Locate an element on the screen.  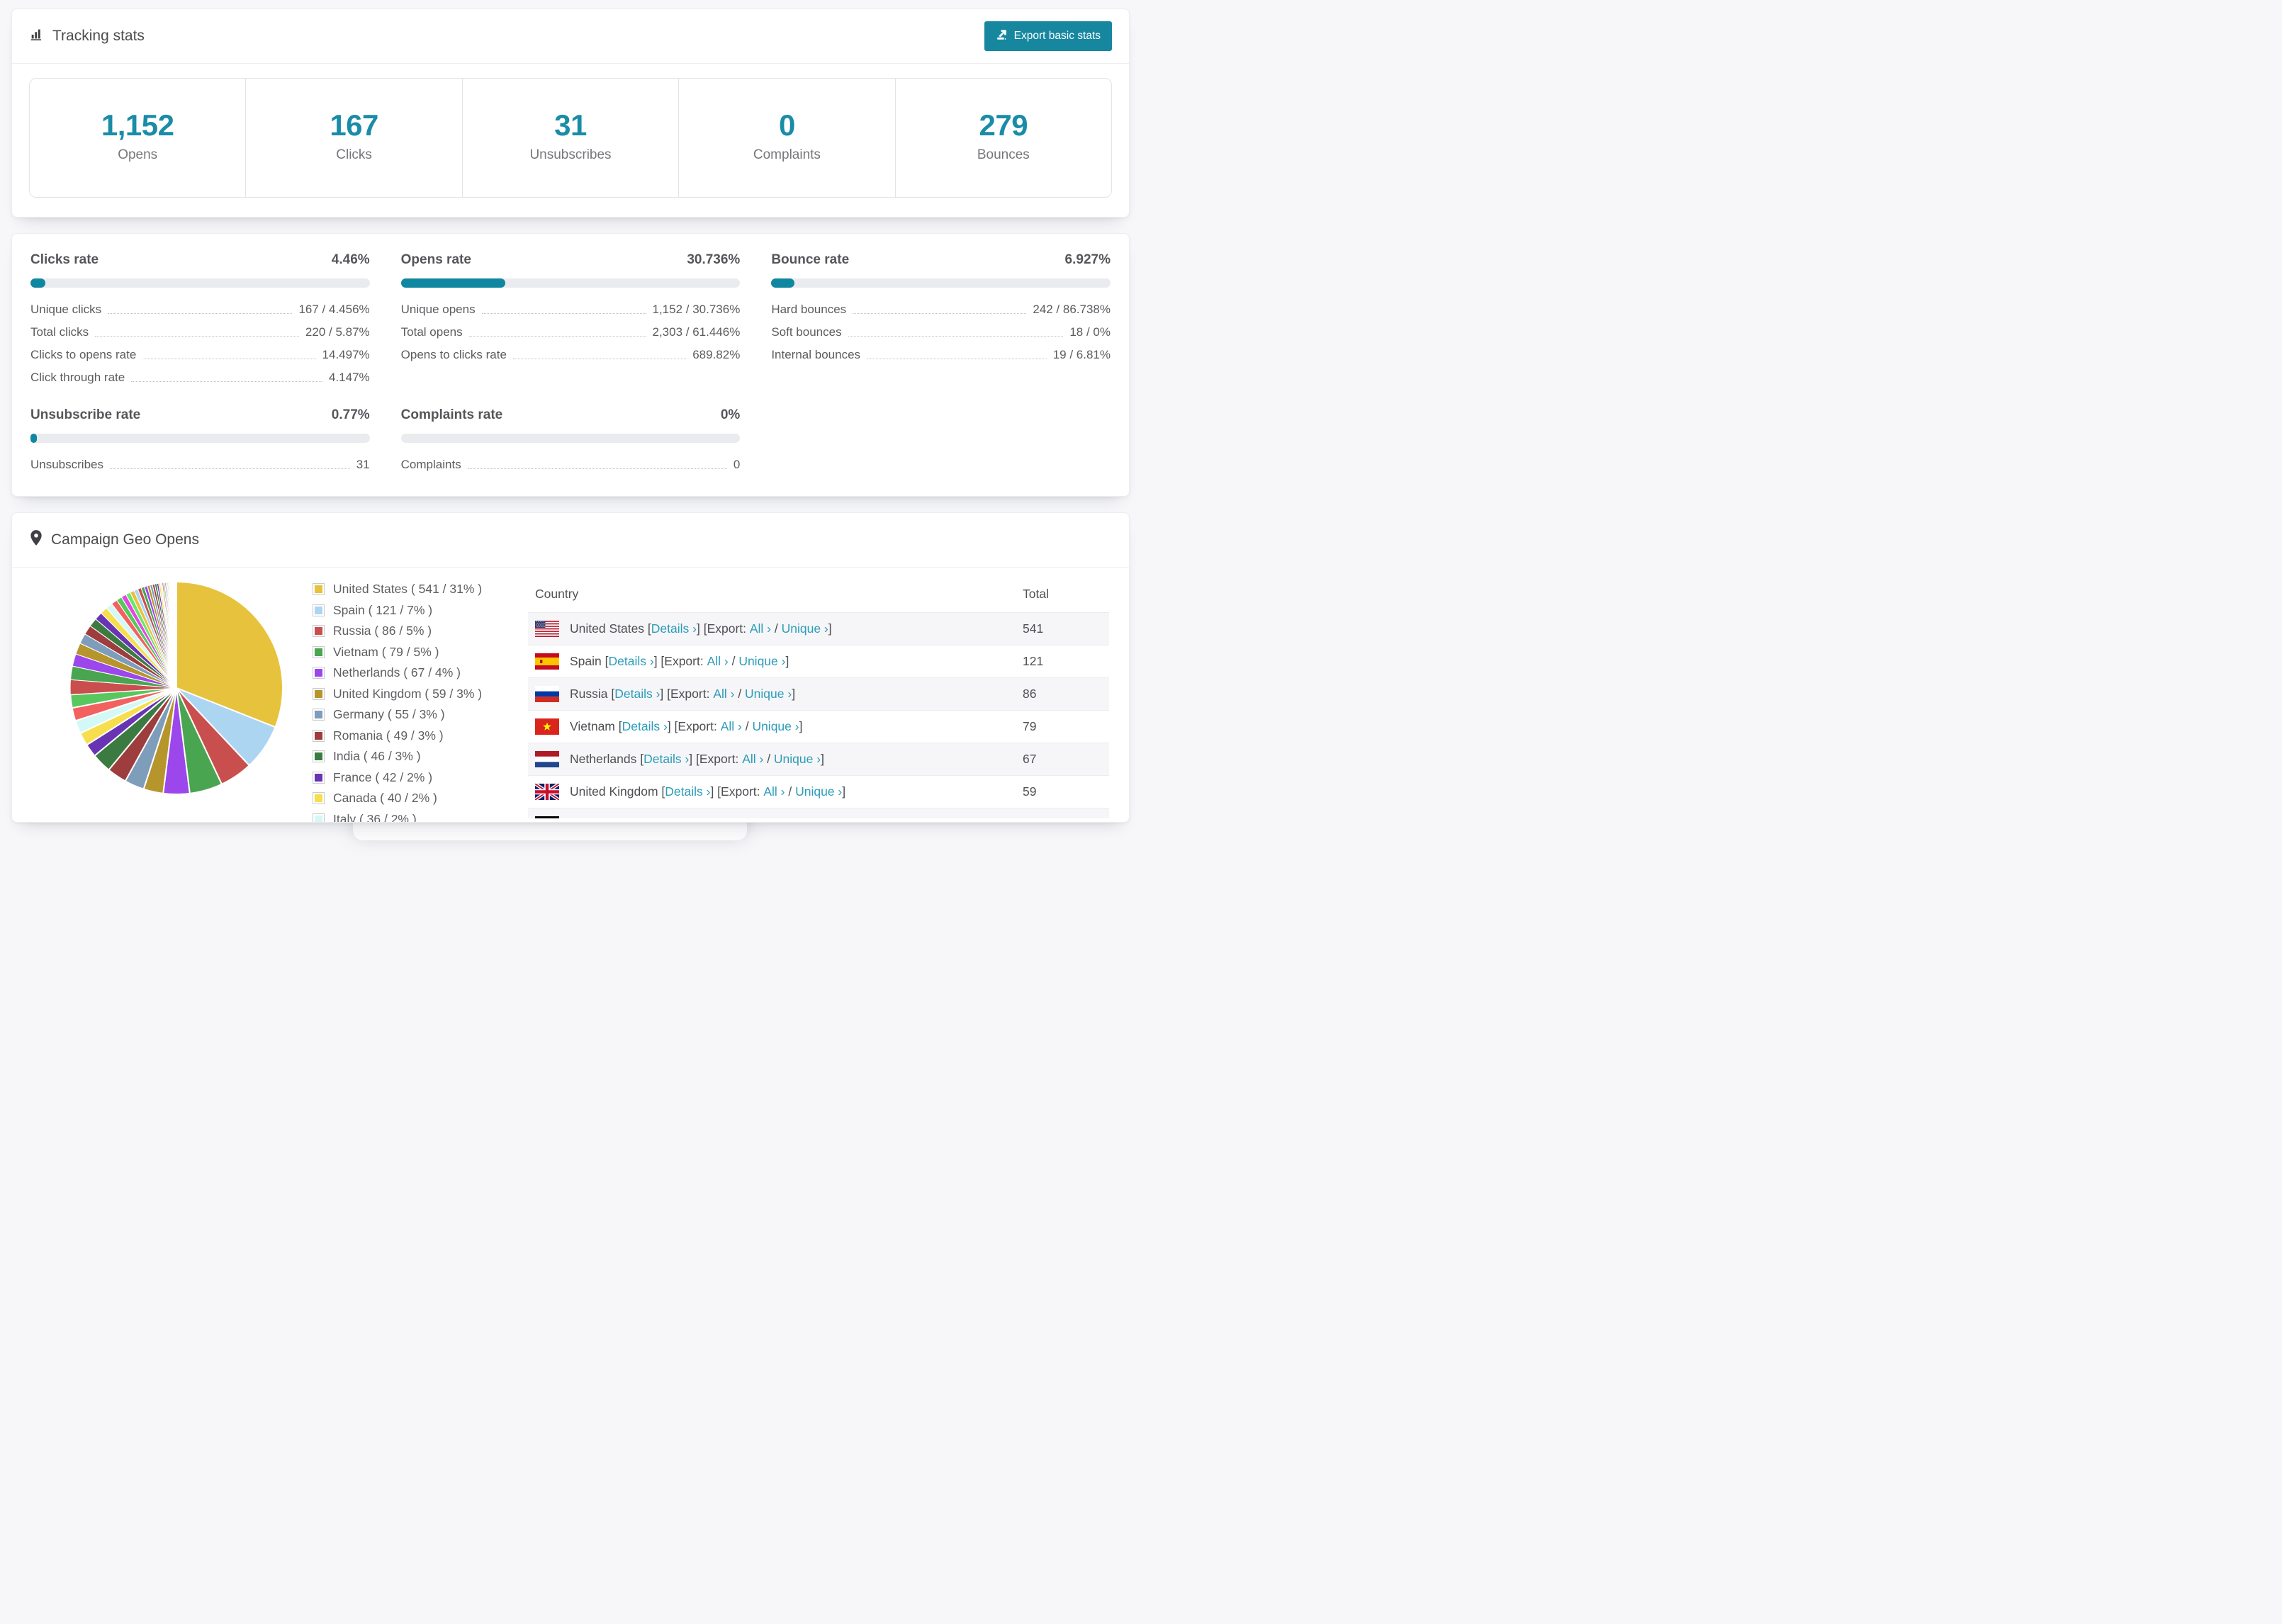
legend-label: Romania ( 49 / 3% ) is located at coordinates (389, 736).